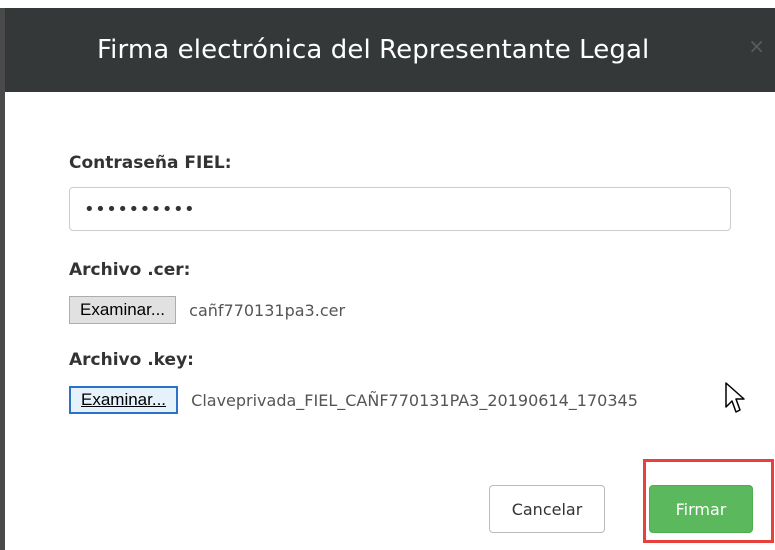 Image resolution: width=775 pixels, height=550 pixels. What do you see at coordinates (400, 209) in the screenshot?
I see `password-field` at bounding box center [400, 209].